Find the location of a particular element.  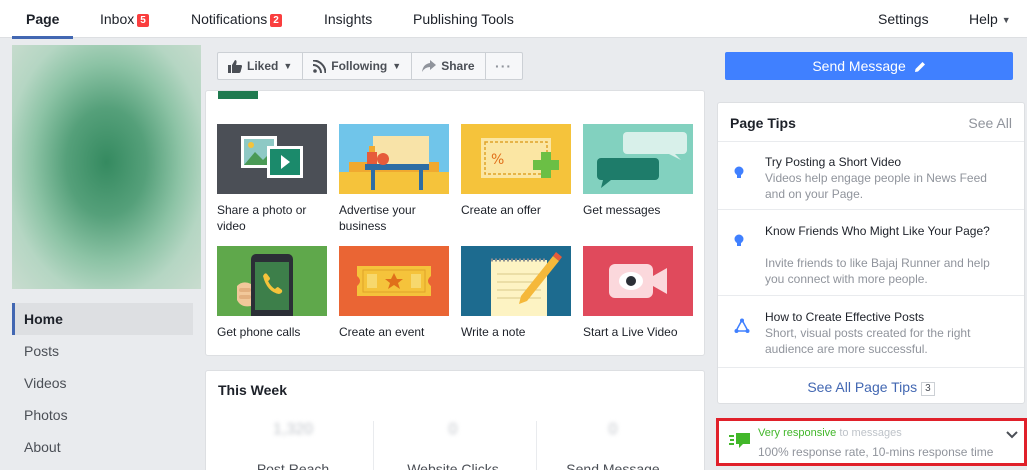

tab-page: Page is located at coordinates (43, 19).